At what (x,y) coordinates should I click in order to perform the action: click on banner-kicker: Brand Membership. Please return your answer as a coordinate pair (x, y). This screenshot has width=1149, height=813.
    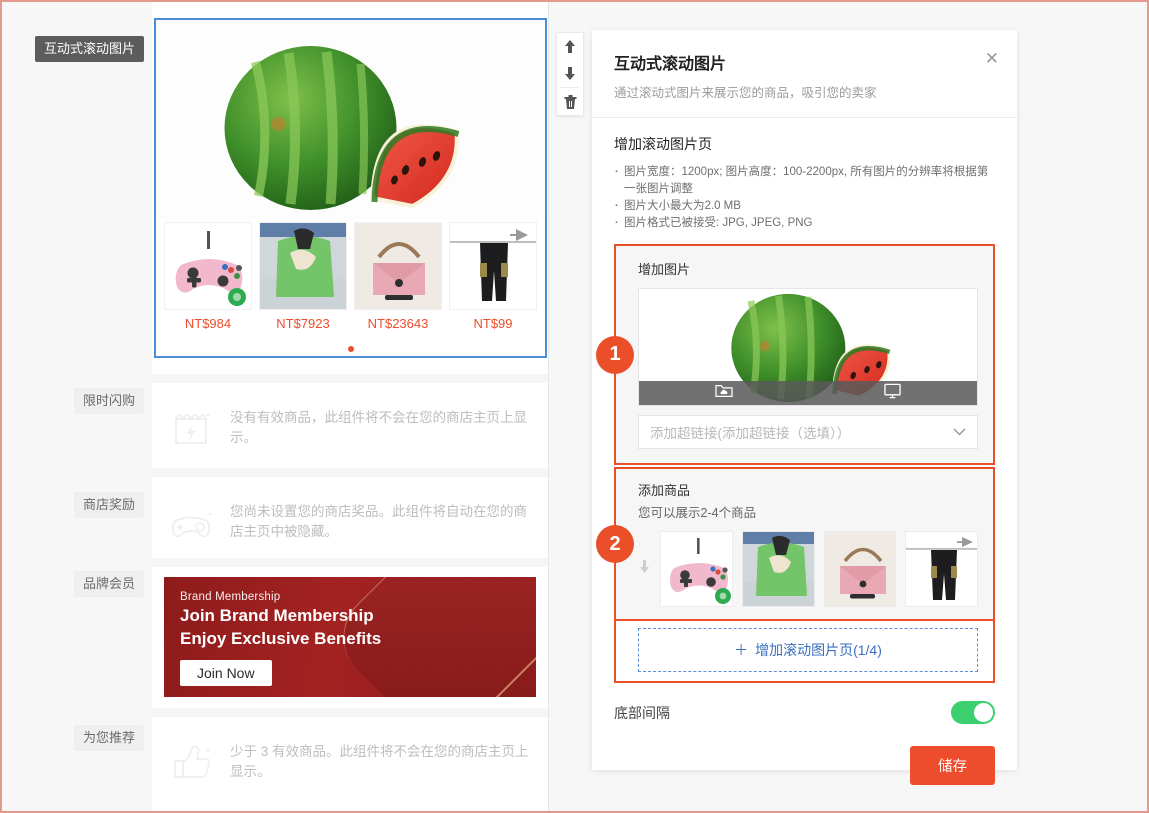
    Looking at the image, I should click on (230, 597).